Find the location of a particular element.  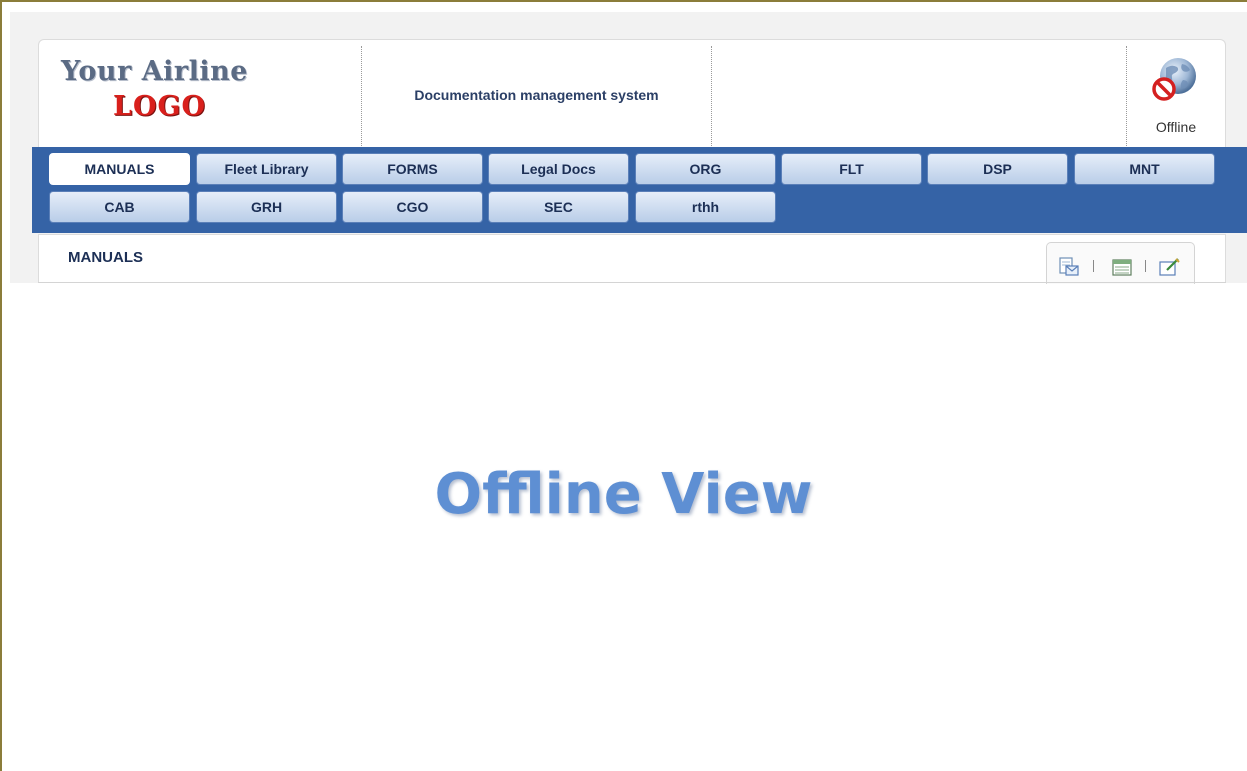

logo-line-1: Your Airline is located at coordinates (154, 71).